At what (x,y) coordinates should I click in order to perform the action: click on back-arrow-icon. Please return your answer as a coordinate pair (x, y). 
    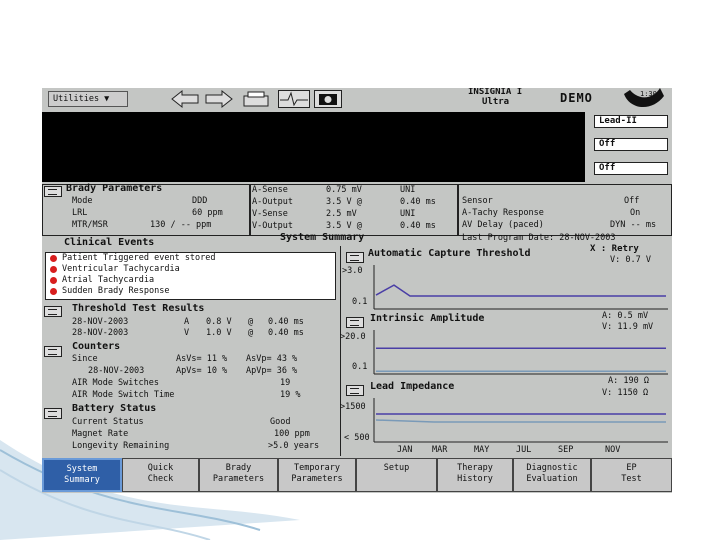
    Looking at the image, I should click on (185, 99).